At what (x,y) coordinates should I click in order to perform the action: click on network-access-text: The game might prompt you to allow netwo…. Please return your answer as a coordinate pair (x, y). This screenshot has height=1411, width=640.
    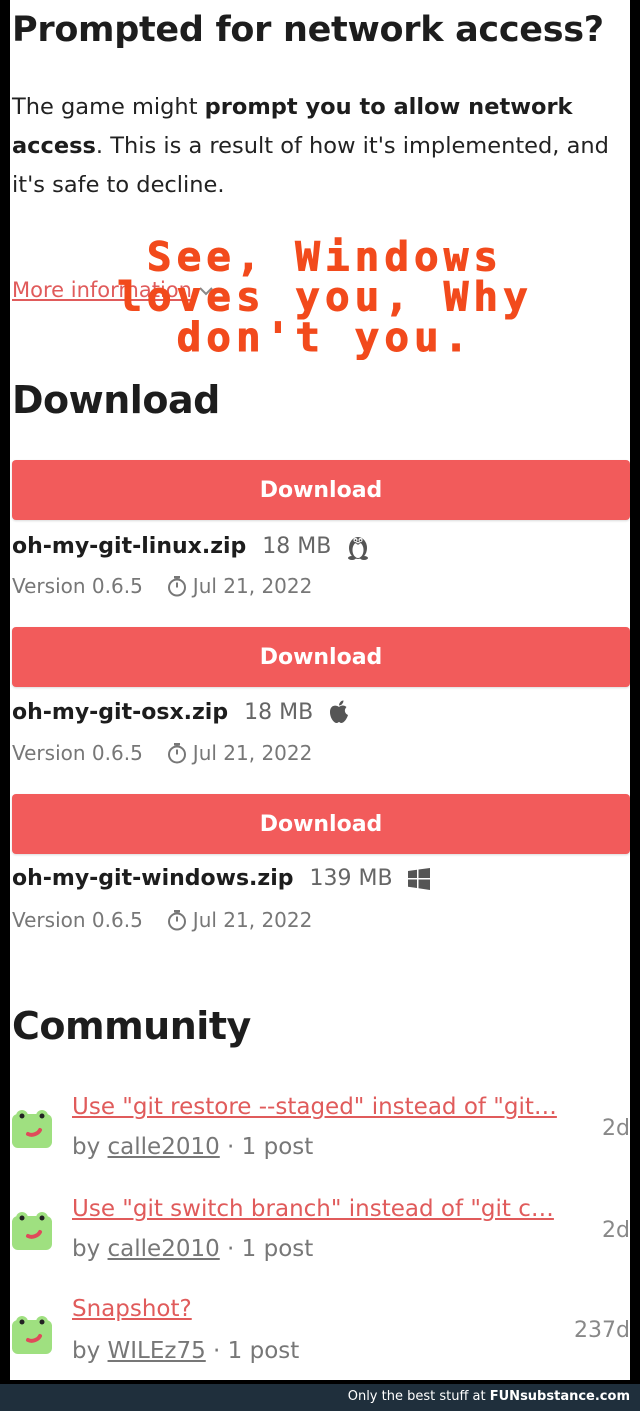
    Looking at the image, I should click on (312, 146).